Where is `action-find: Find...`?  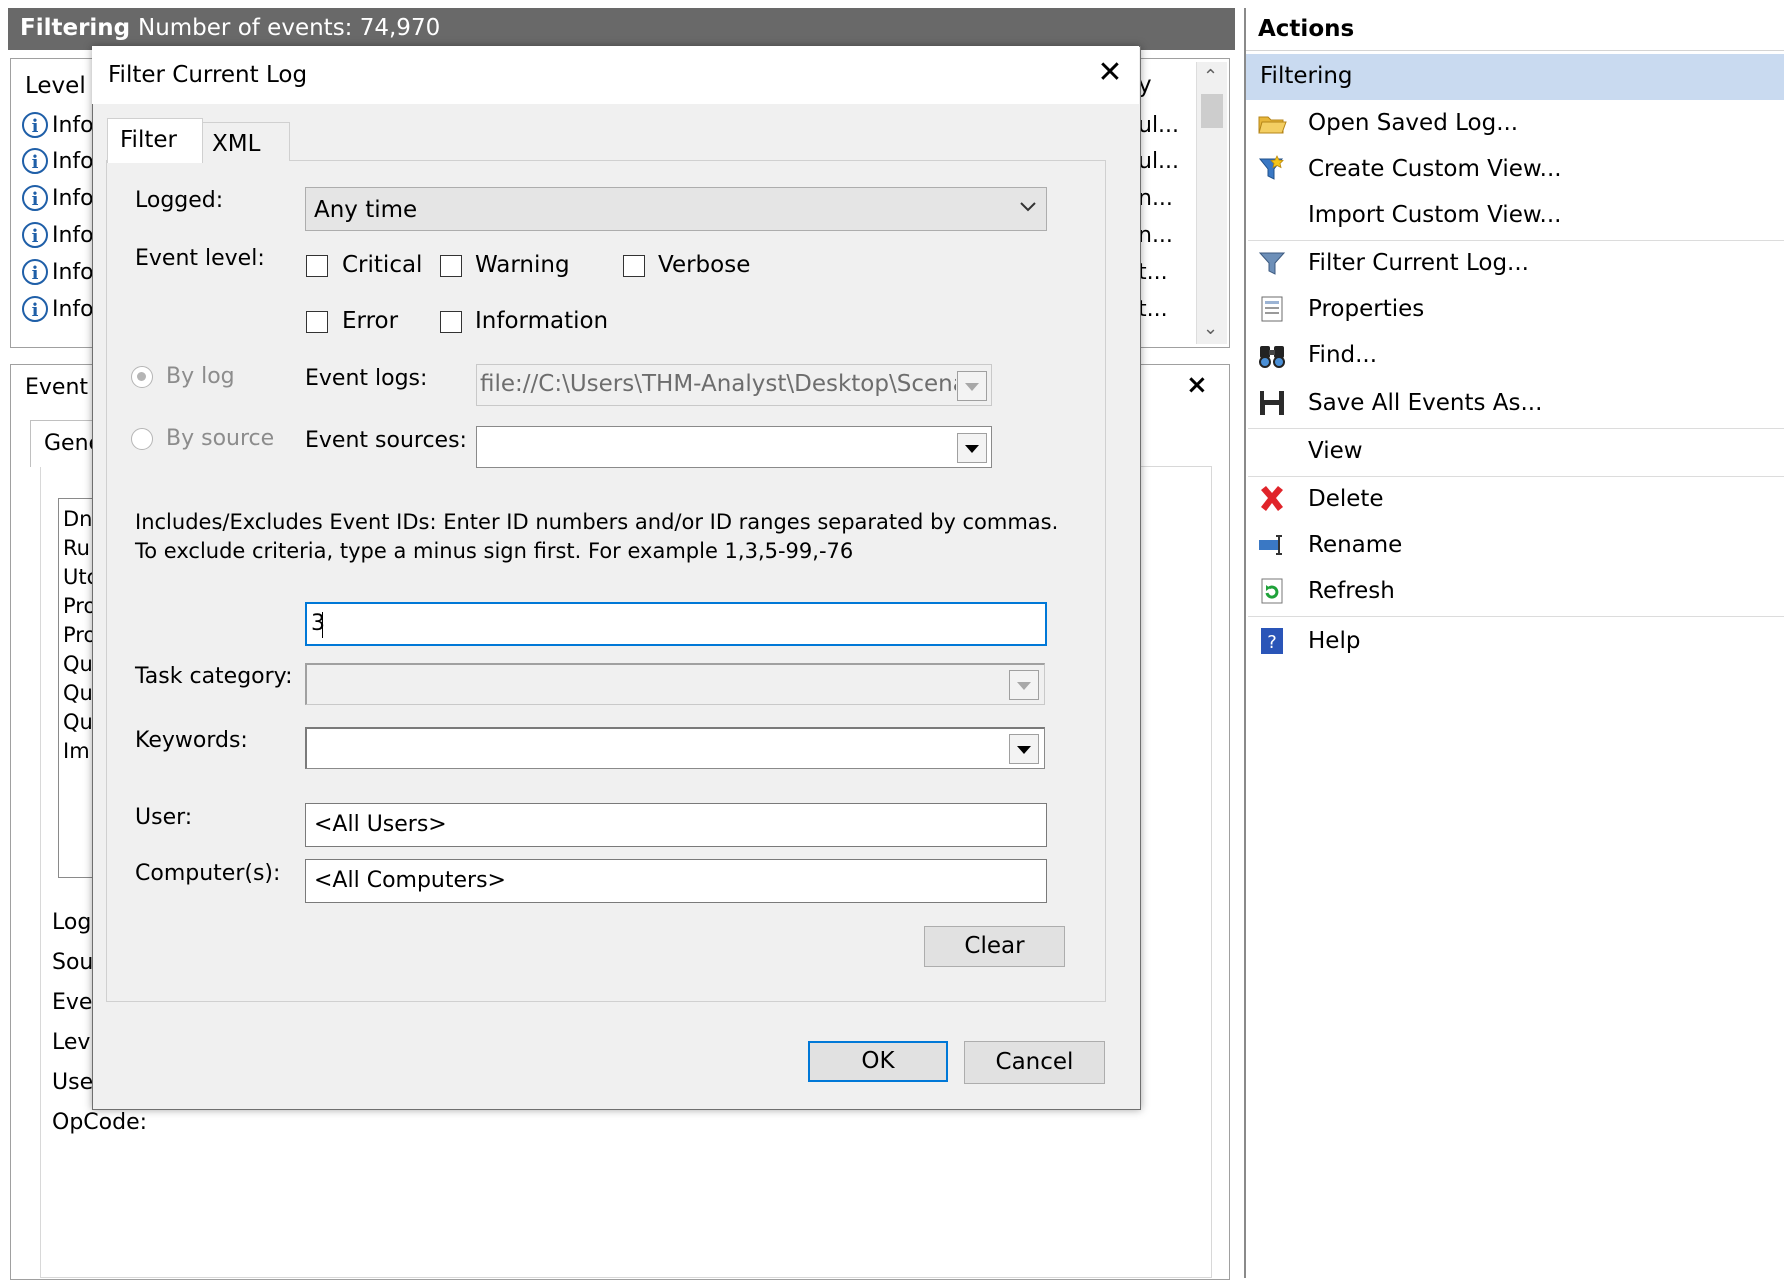 action-find: Find... is located at coordinates (1515, 356).